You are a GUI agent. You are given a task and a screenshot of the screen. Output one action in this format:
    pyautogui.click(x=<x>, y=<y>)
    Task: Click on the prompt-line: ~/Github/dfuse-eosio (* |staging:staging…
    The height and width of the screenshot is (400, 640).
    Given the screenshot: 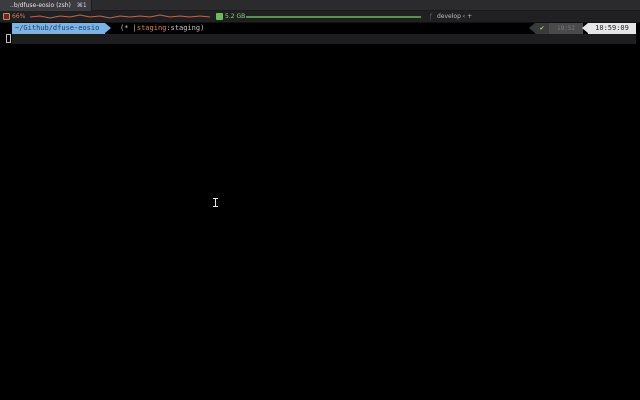 What is the action you would take?
    pyautogui.click(x=320, y=28)
    